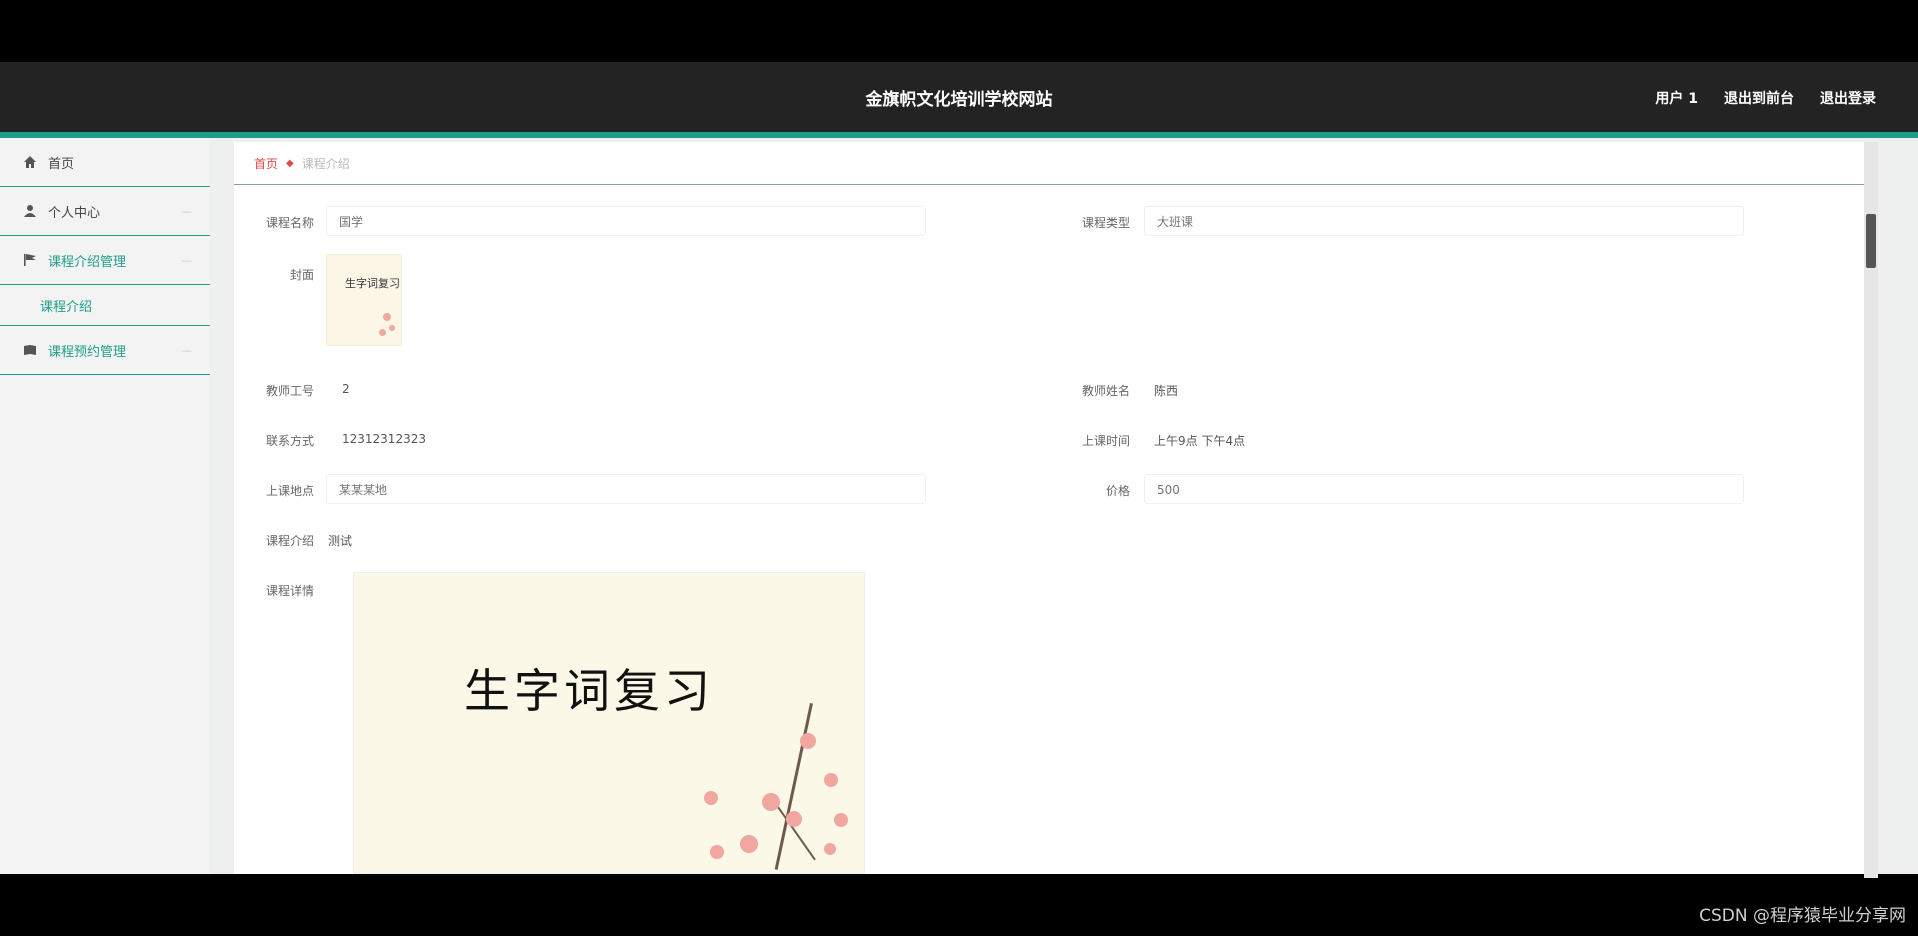  Describe the element at coordinates (1105, 223) in the screenshot. I see `category-label: 课程类型` at that location.